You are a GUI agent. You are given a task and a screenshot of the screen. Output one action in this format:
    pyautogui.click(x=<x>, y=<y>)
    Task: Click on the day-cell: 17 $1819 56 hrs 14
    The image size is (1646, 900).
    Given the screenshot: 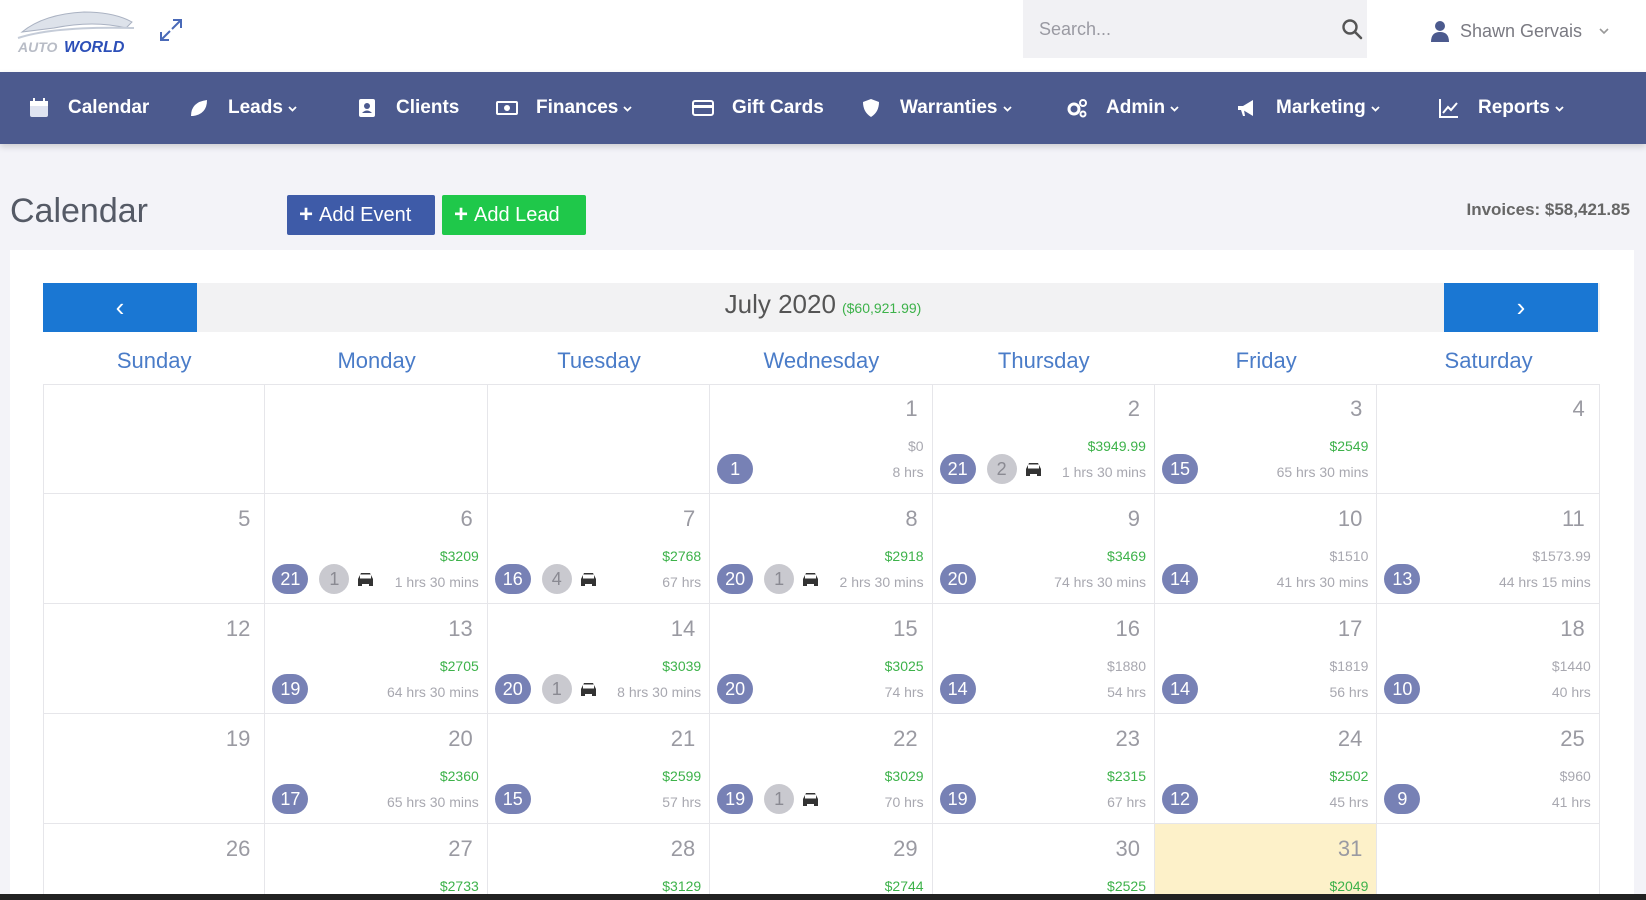 What is the action you would take?
    pyautogui.click(x=1266, y=659)
    